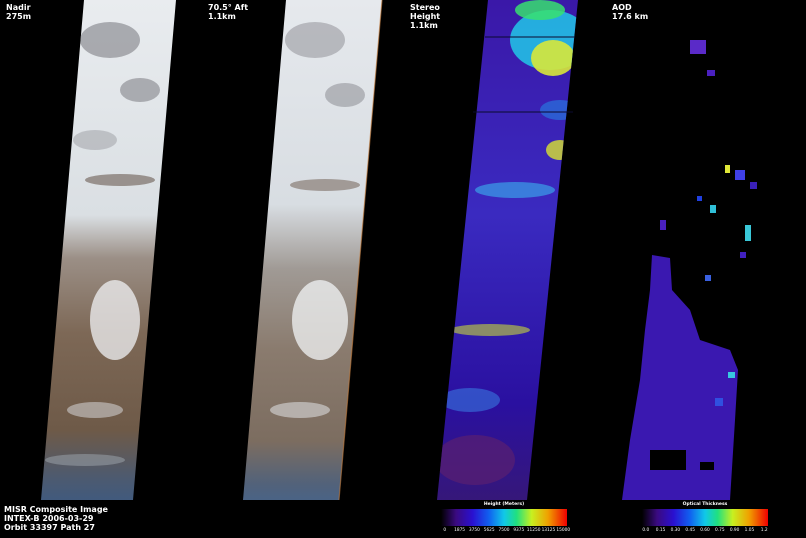 The height and width of the screenshot is (538, 806). I want to click on height-legend-ticks: 0 1875 3750 5625 7500 9375 11250 13125 15000, so click(506, 531).